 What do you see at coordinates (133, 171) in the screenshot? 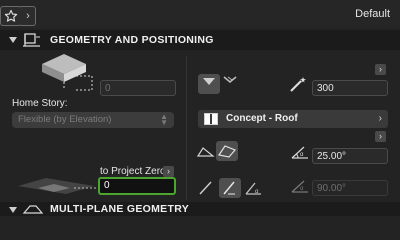
I see `reference-level-label: to Project Zero` at bounding box center [133, 171].